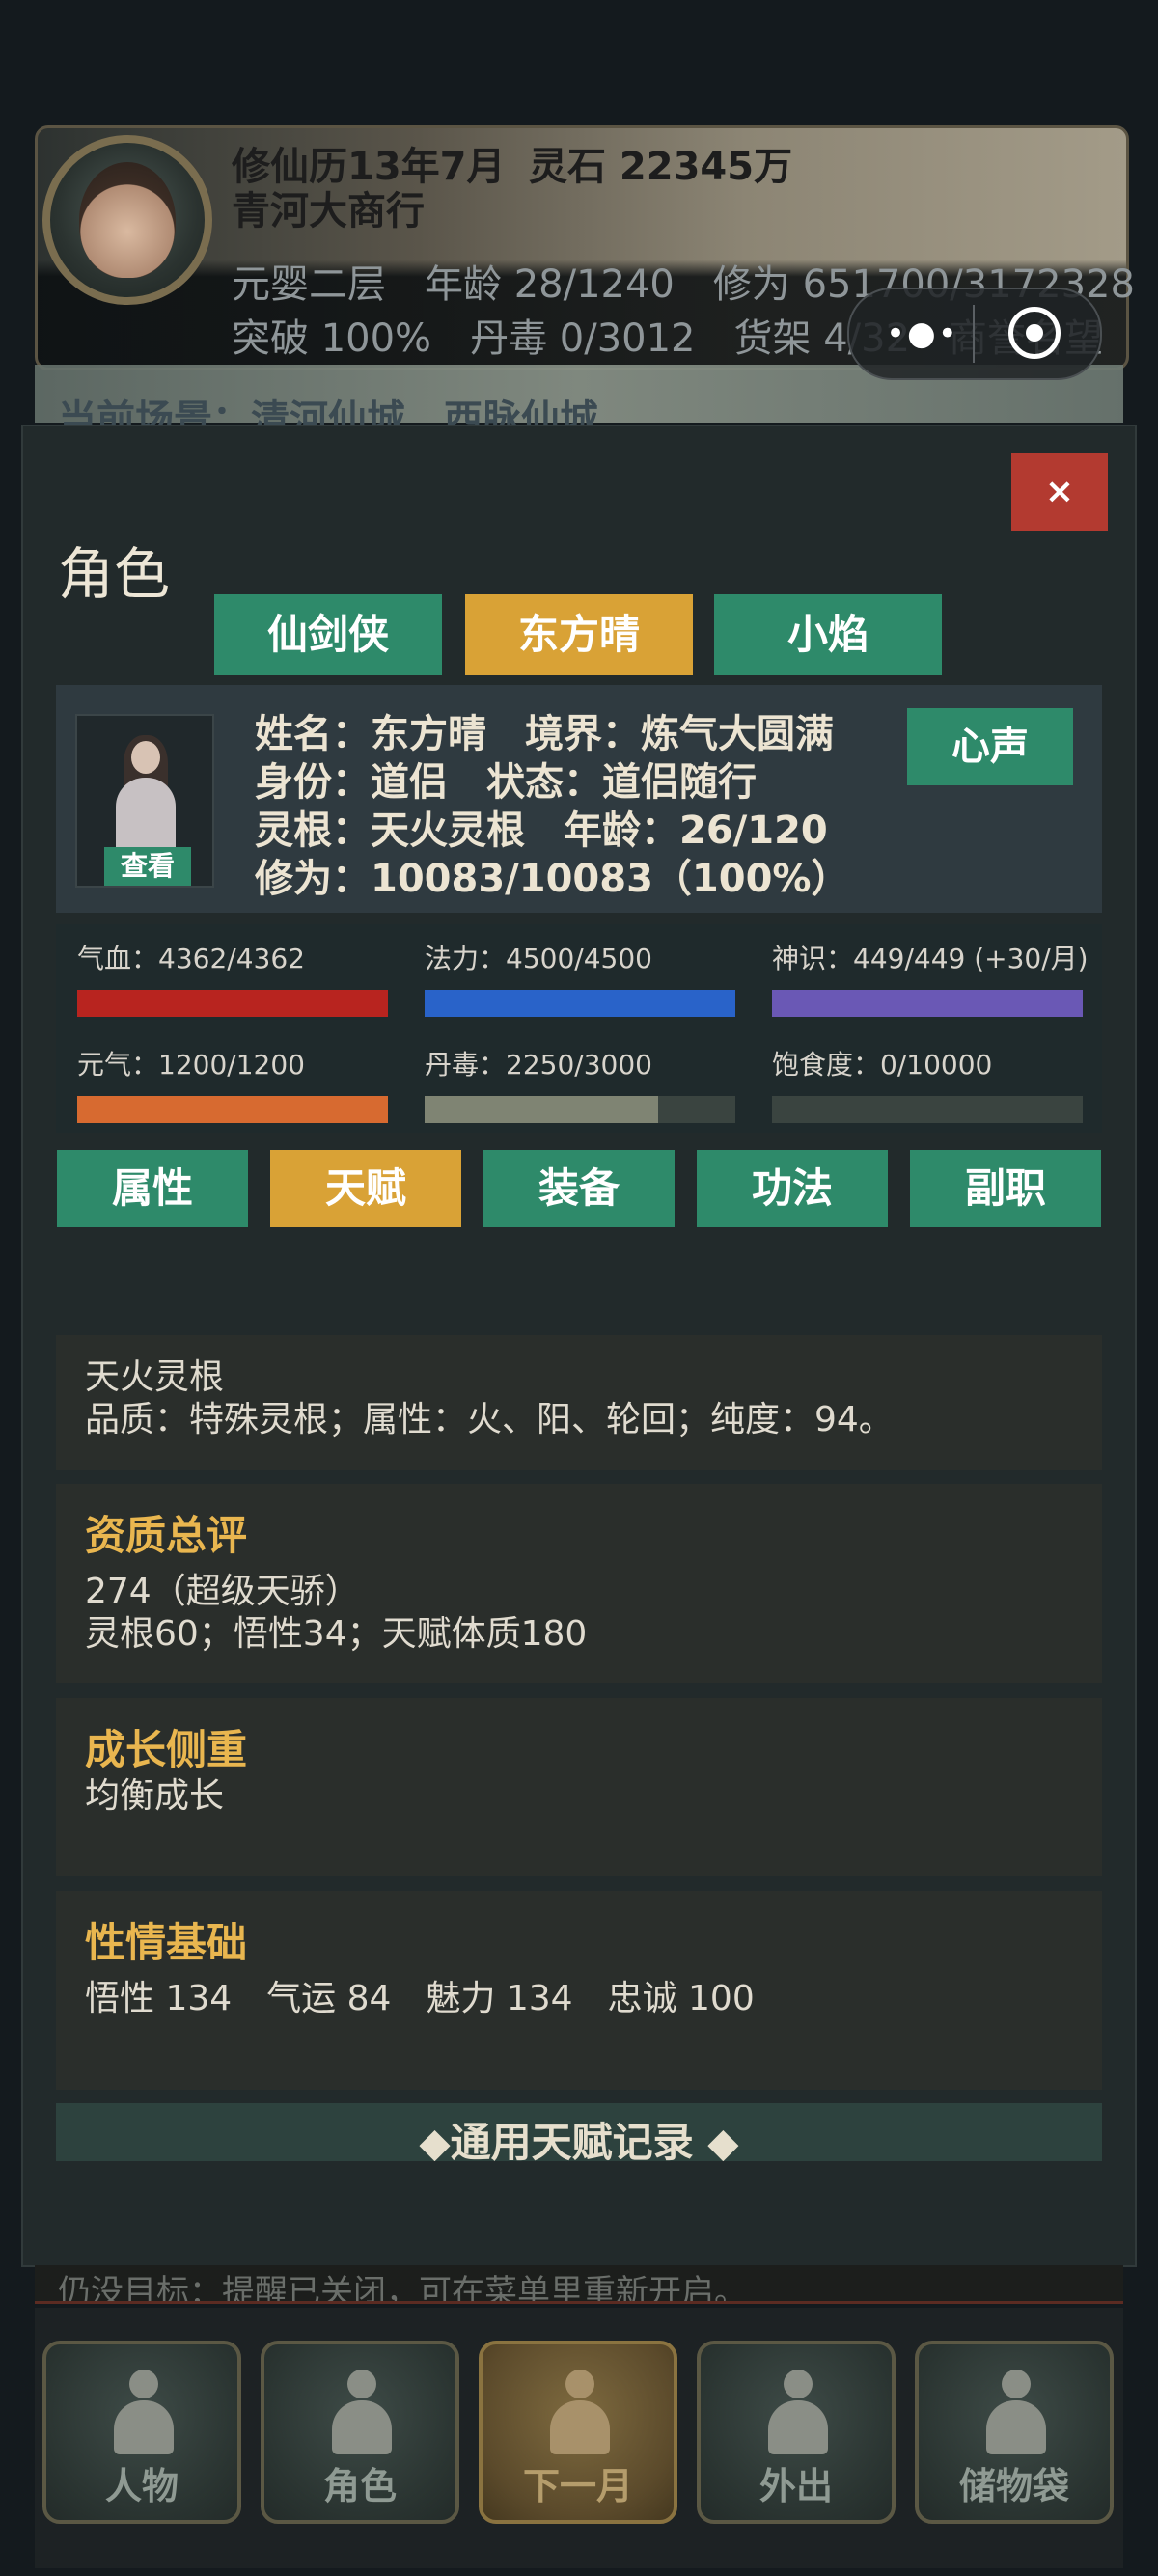 This screenshot has height=2576, width=1158. What do you see at coordinates (232, 977) in the screenshot?
I see `stat-hp: 气血：4362/4362` at bounding box center [232, 977].